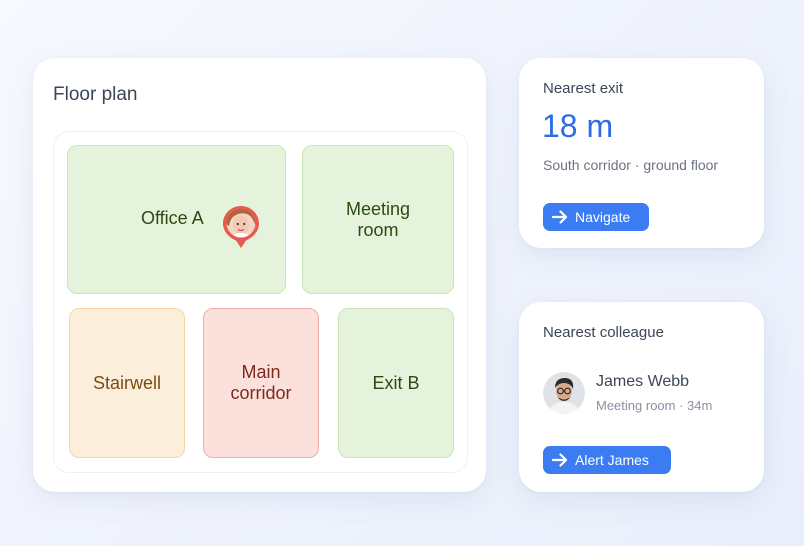 This screenshot has height=546, width=804. Describe the element at coordinates (603, 217) in the screenshot. I see `navigate-button-label: Navigate` at that location.